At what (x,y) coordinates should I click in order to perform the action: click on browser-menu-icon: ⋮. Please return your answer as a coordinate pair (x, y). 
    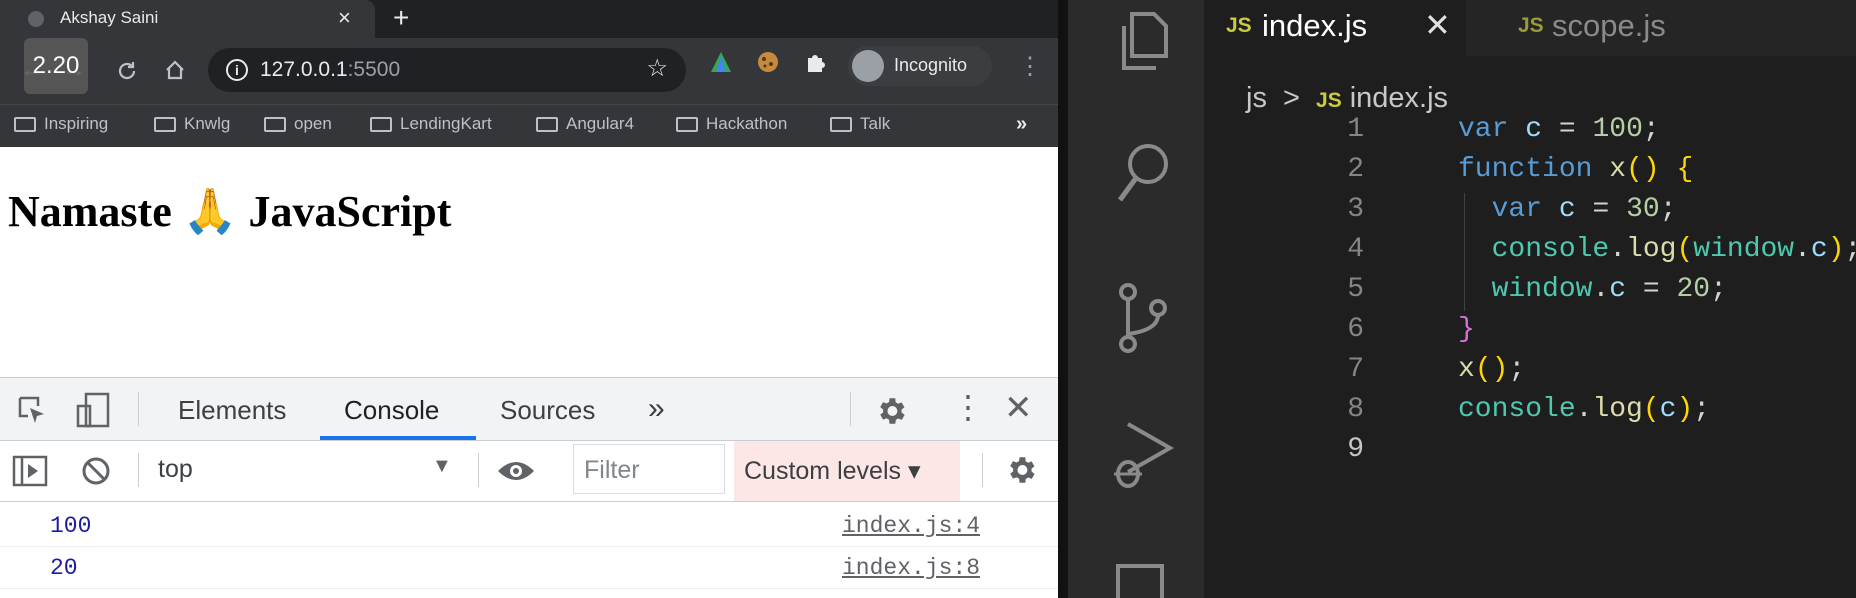
    Looking at the image, I should click on (1030, 66).